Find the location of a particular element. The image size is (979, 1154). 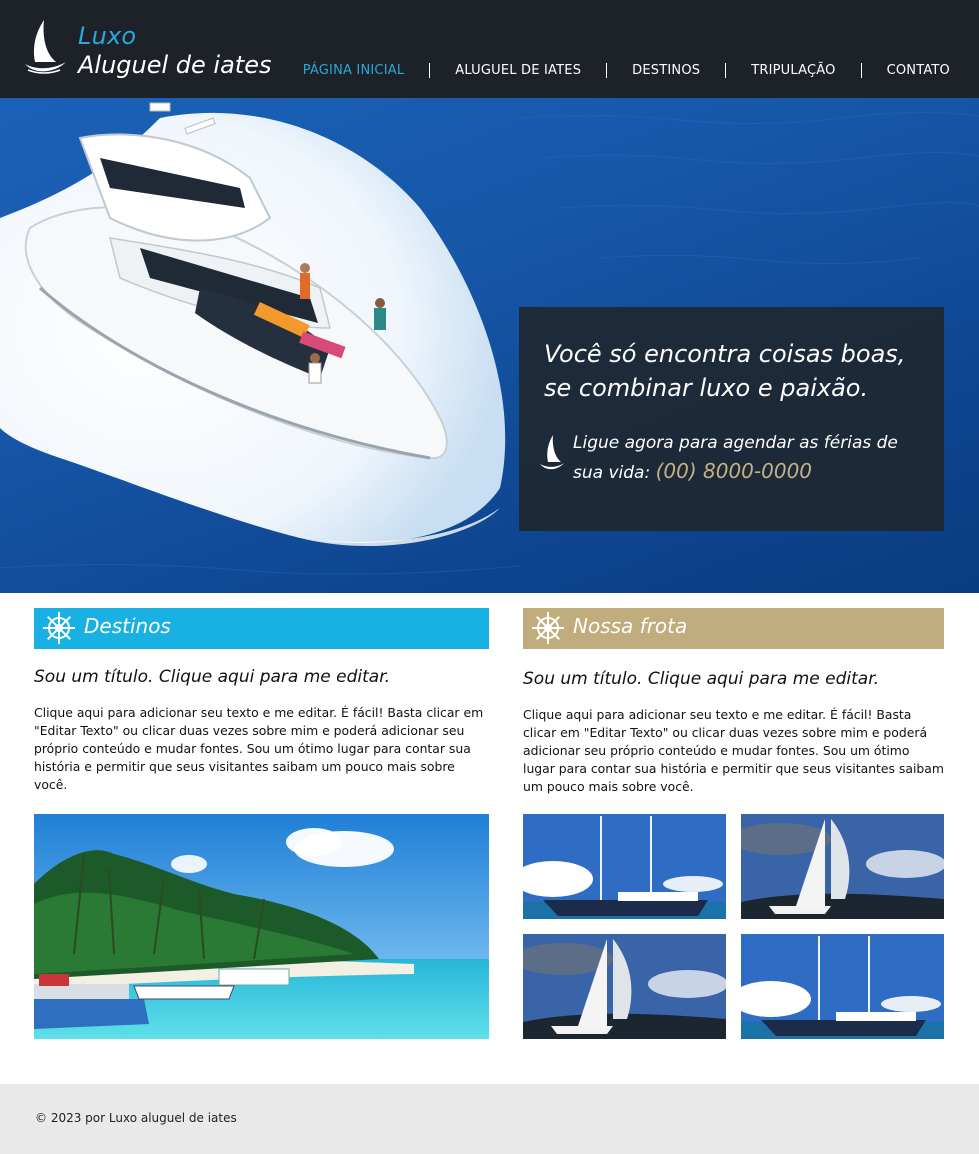

phone-number: (00) 8000-0000 is located at coordinates (734, 471).